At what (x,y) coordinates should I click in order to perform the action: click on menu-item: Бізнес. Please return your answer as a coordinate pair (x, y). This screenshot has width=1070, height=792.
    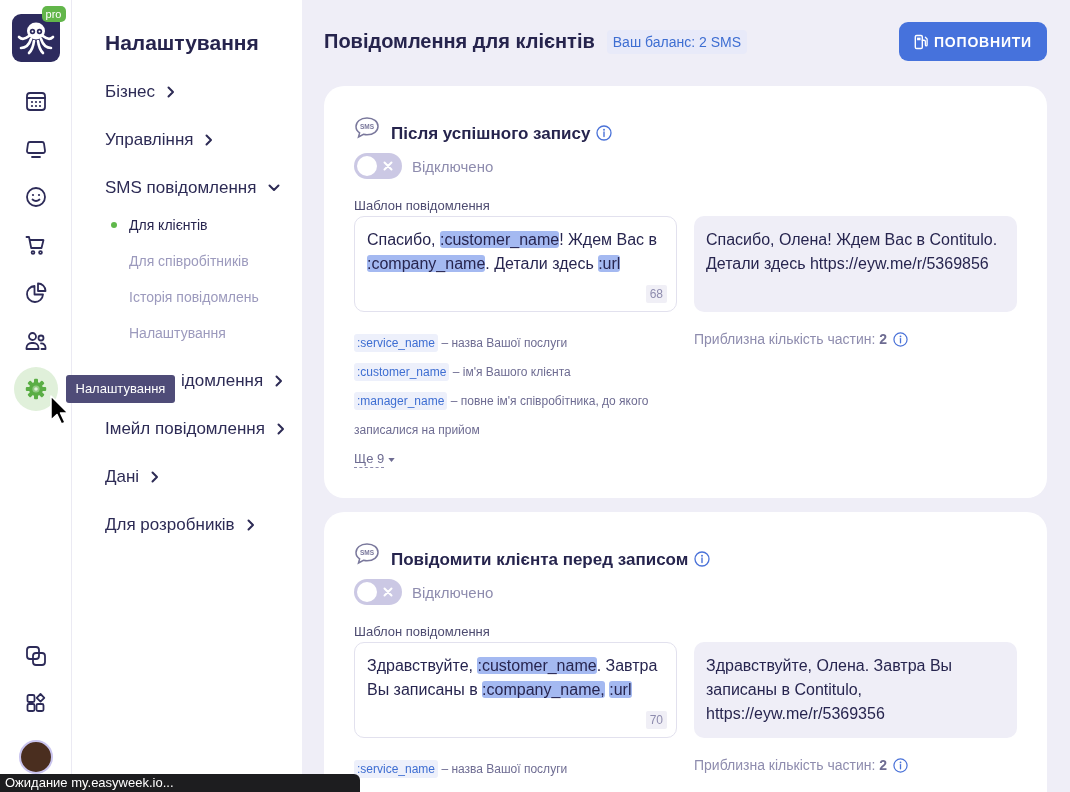
    Looking at the image, I should click on (140, 92).